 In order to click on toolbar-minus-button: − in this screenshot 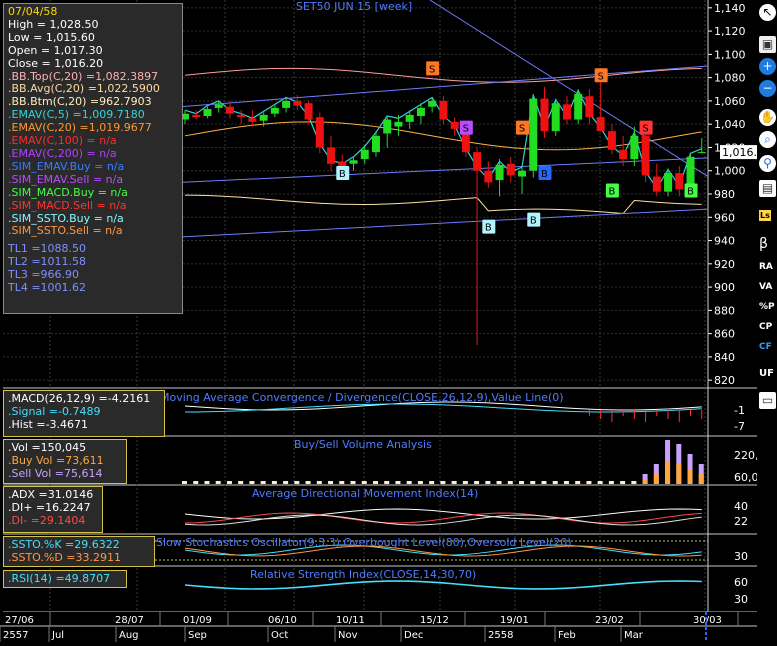, I will do `click(767, 88)`.